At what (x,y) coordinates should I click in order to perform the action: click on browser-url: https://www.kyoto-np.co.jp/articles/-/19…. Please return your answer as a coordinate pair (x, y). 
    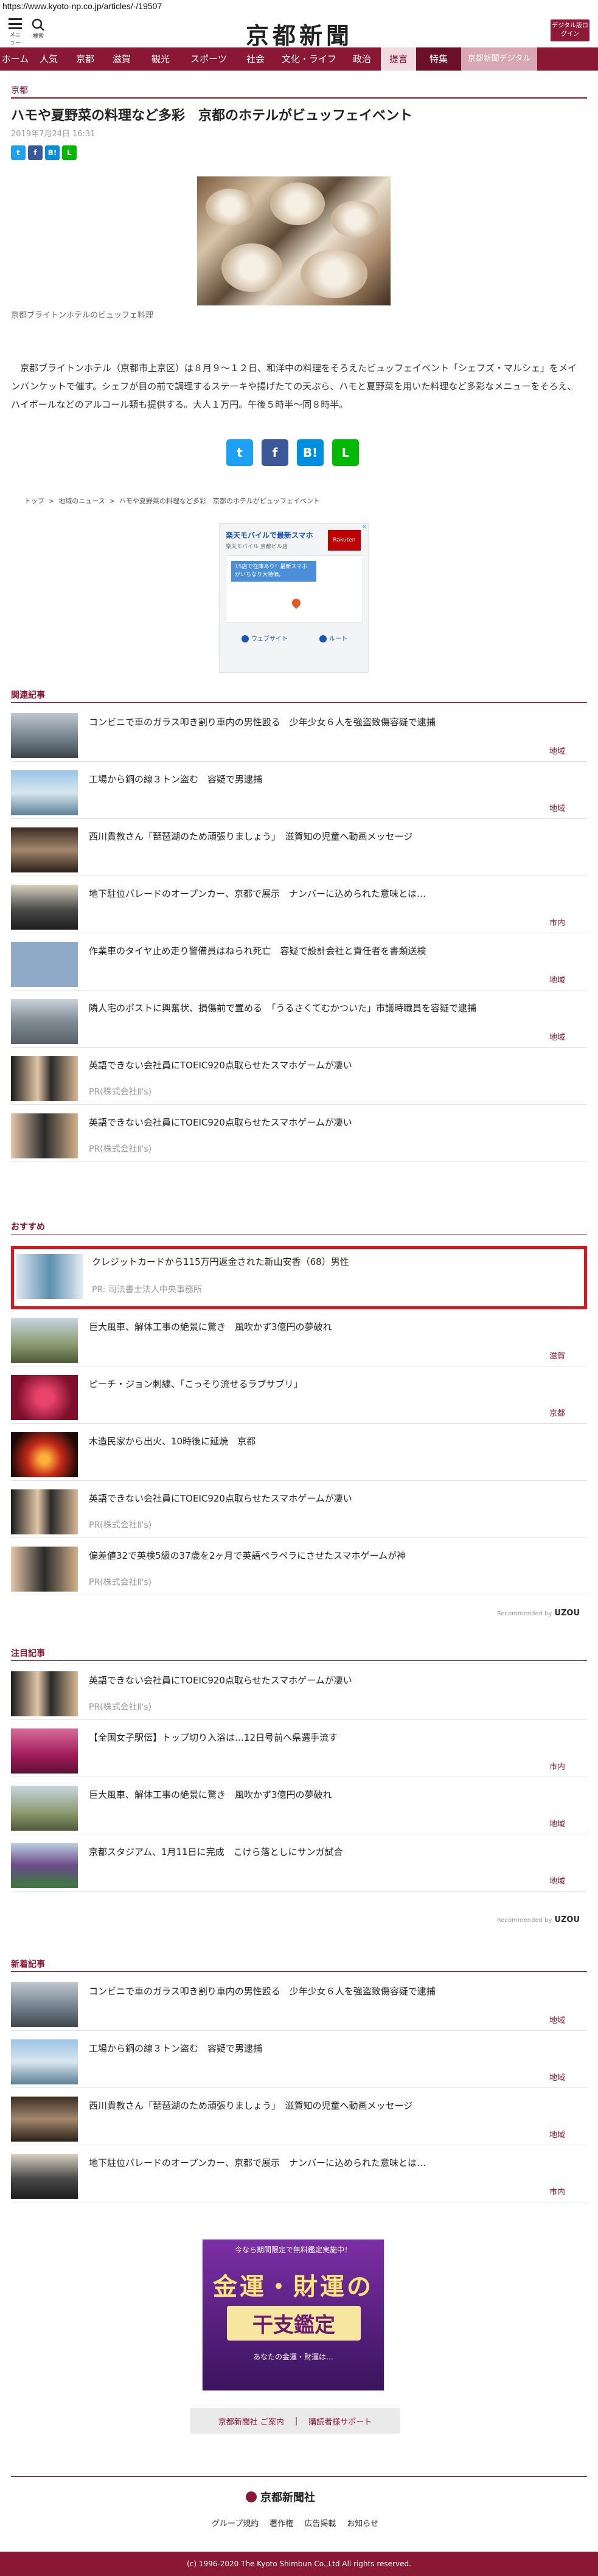
    Looking at the image, I should click on (299, 6).